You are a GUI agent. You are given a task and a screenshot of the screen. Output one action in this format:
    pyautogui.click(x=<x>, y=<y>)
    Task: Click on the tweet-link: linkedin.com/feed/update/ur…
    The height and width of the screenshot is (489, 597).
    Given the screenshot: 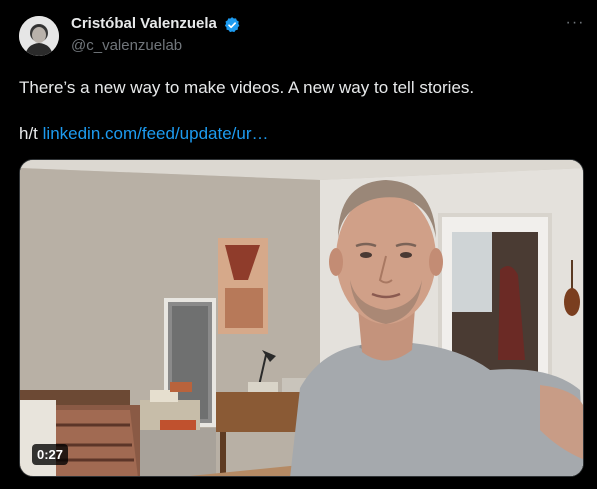 What is the action you would take?
    pyautogui.click(x=156, y=133)
    